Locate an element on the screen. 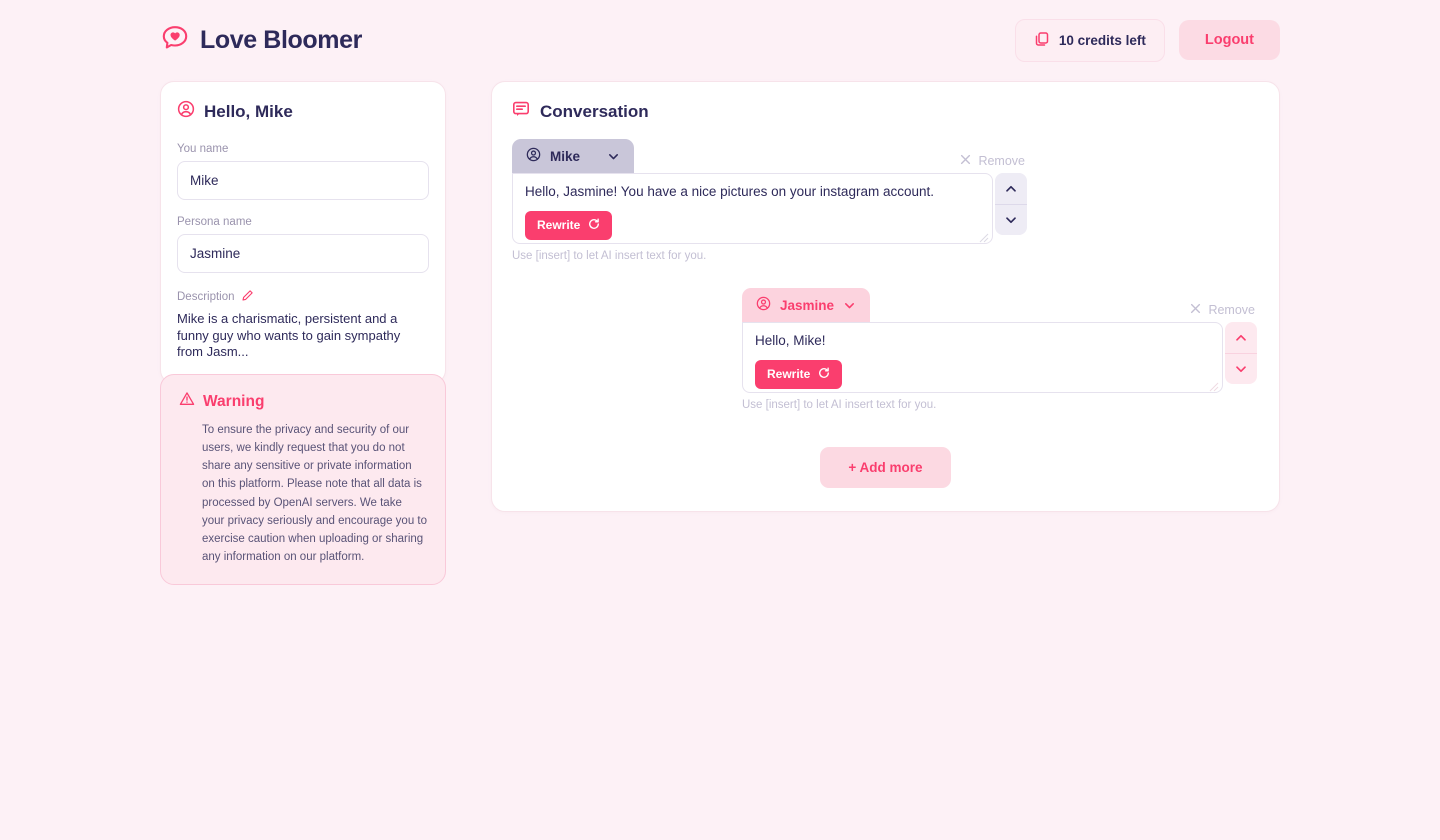 The image size is (1440, 840). pencil-icon is located at coordinates (247, 297).